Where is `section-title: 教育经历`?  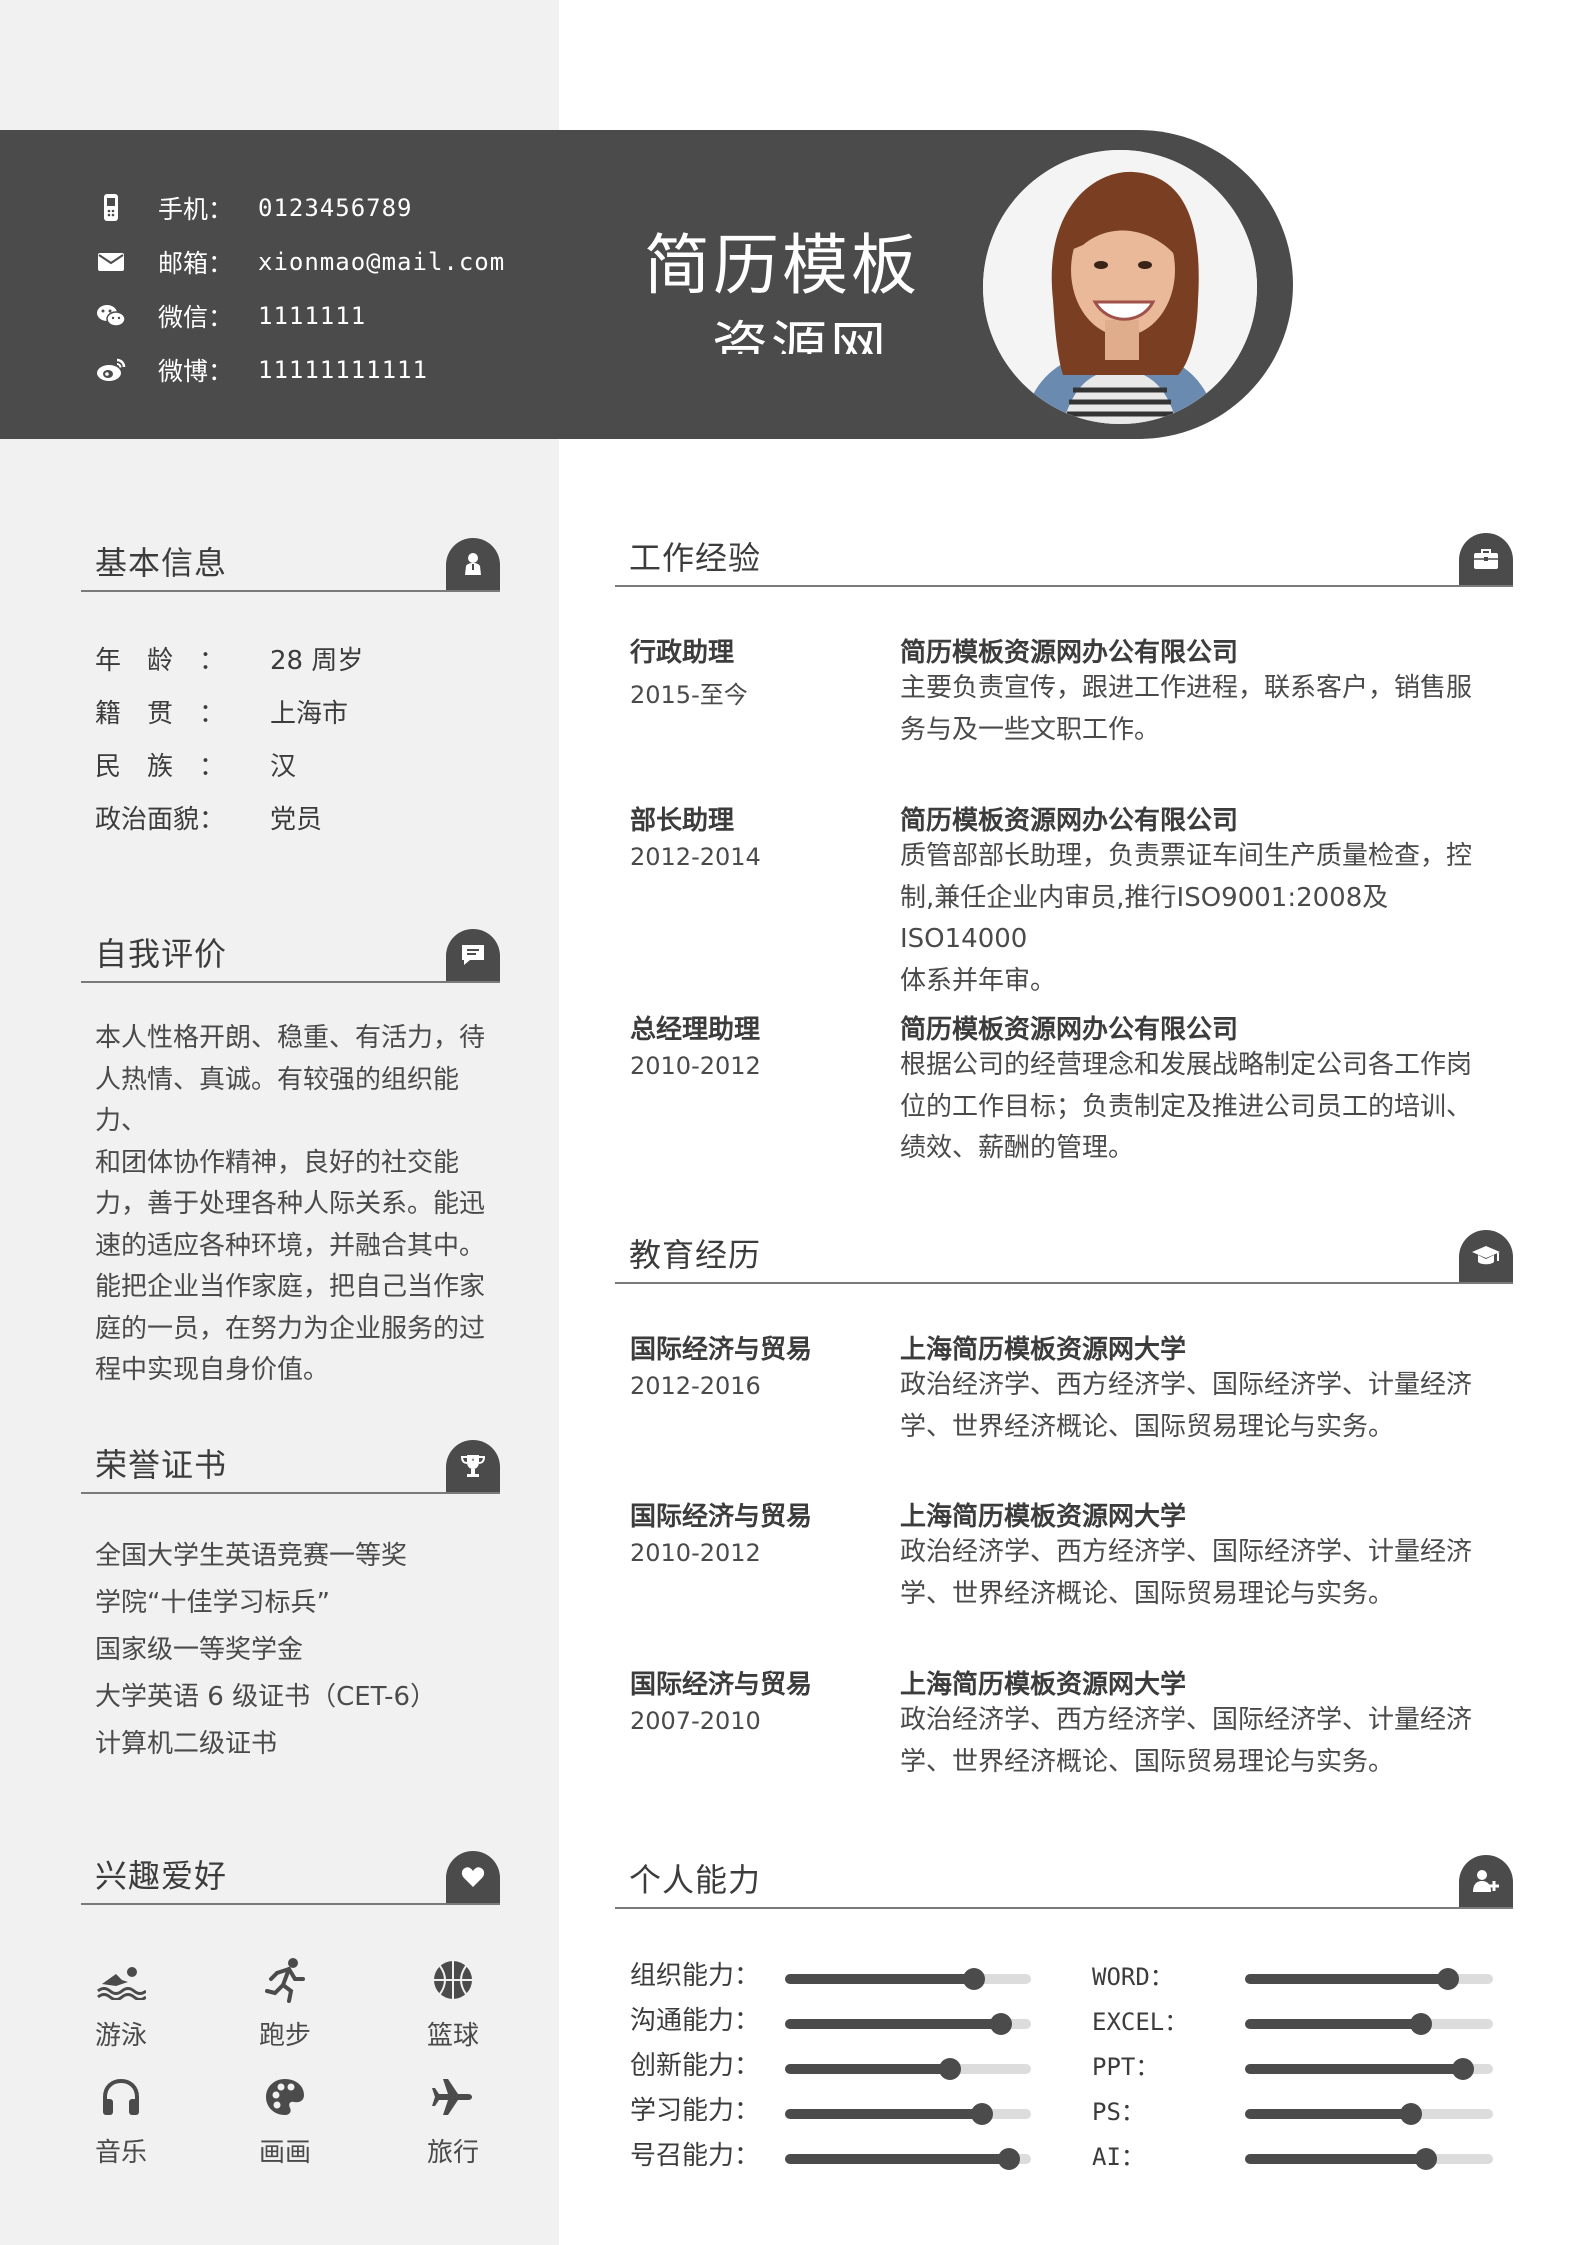
section-title: 教育经历 is located at coordinates (695, 1255).